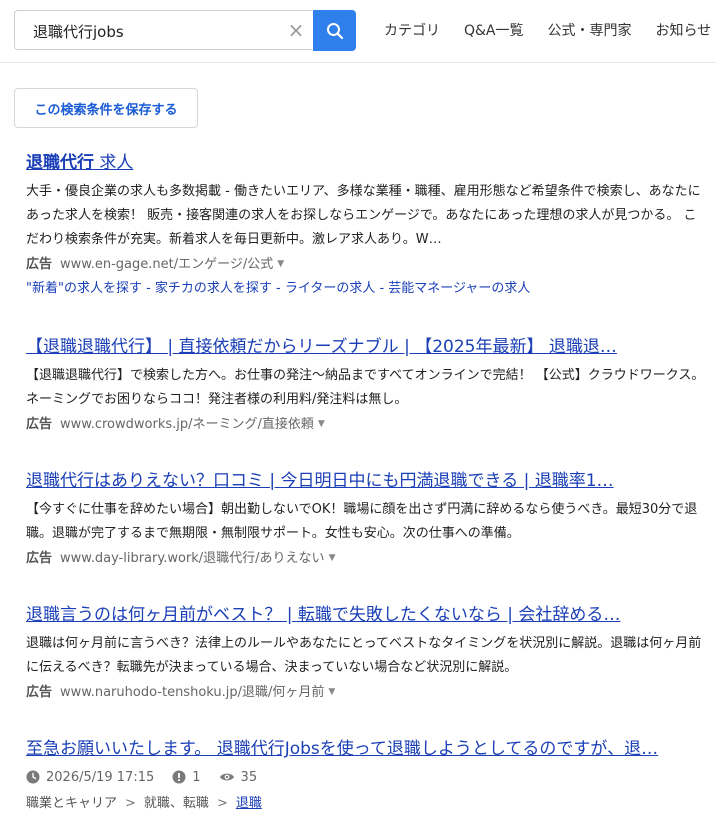  I want to click on qa-date: 2026/5/19 17:15, so click(90, 777).